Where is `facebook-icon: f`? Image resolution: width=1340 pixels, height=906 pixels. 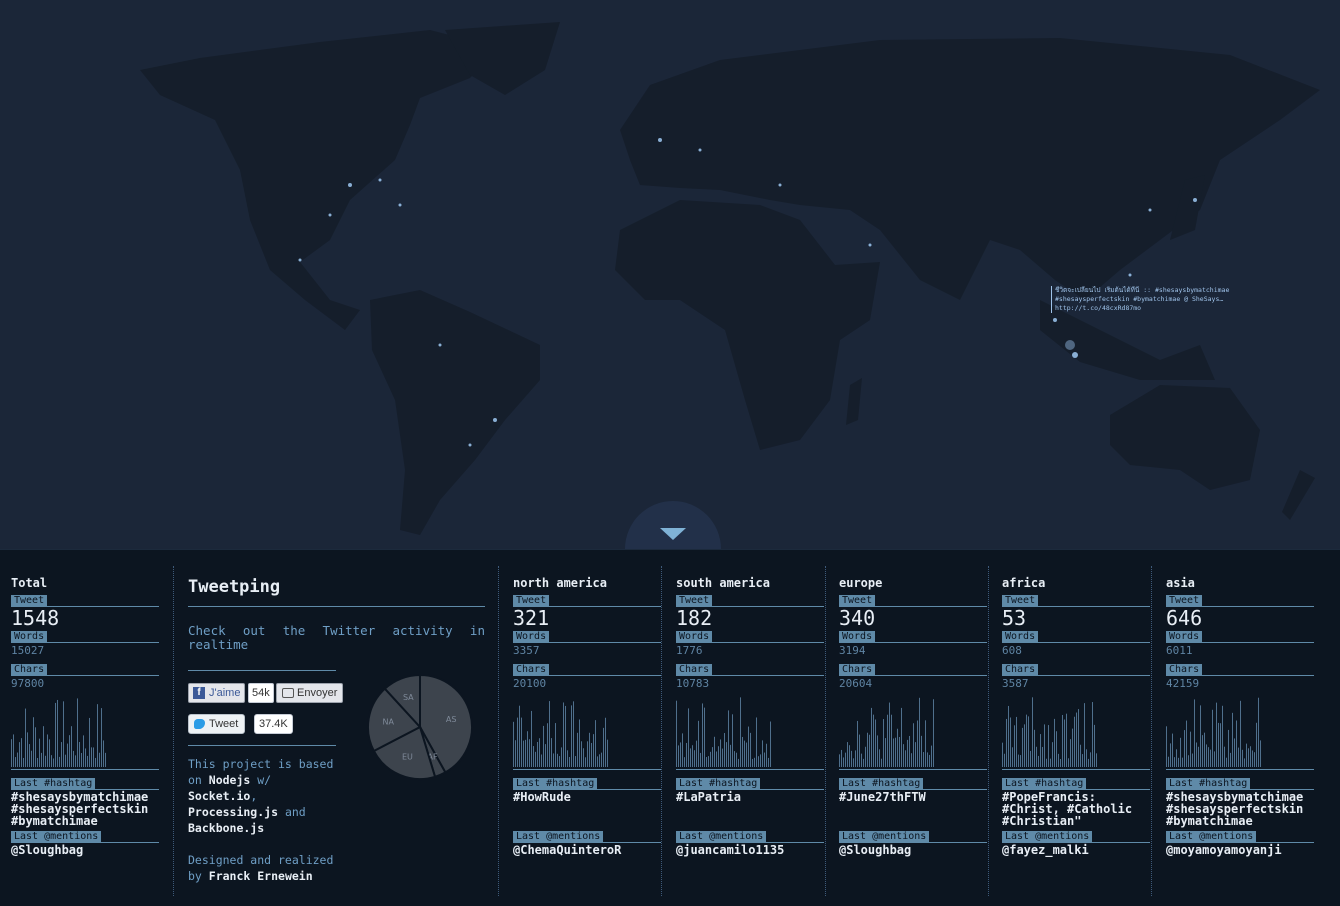
facebook-icon: f is located at coordinates (199, 693).